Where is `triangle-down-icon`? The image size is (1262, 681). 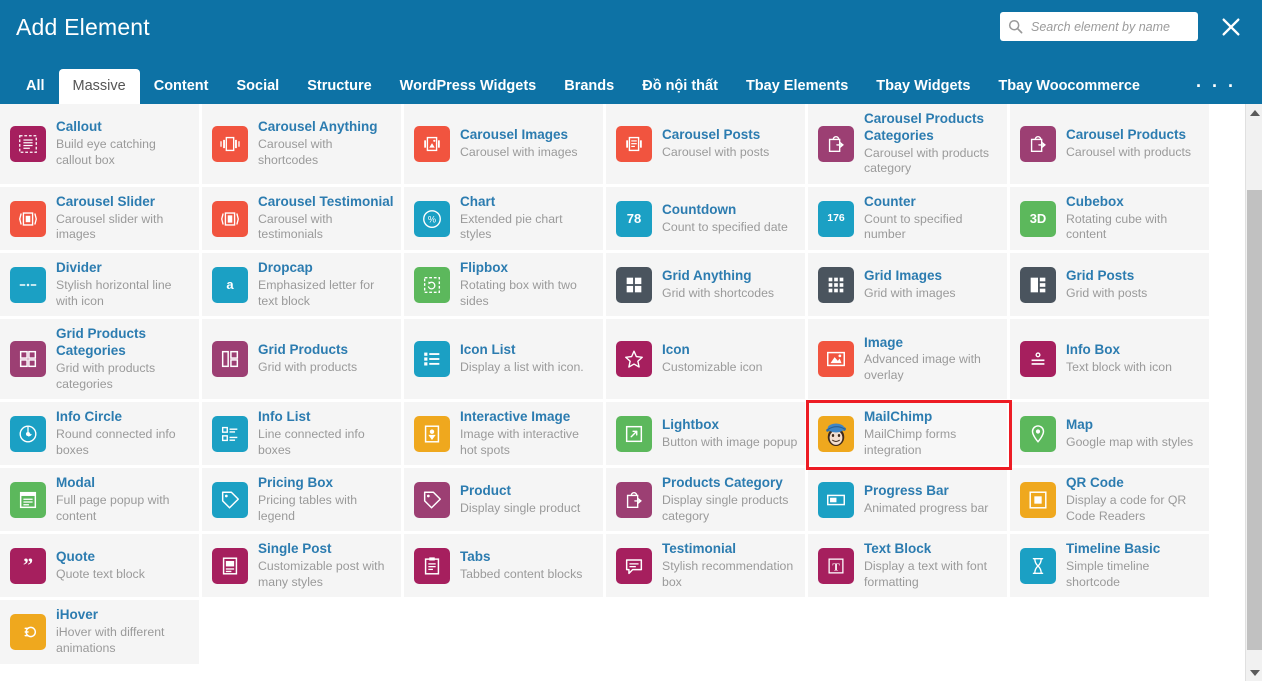 triangle-down-icon is located at coordinates (1254, 672).